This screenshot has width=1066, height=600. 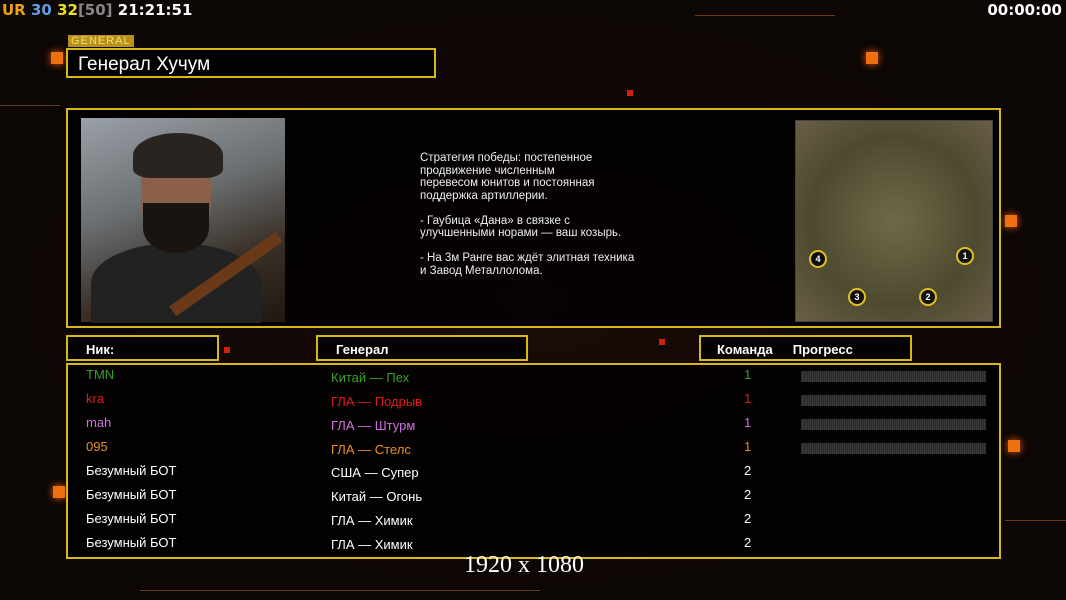 I want to click on start-marker: 1, so click(x=965, y=256).